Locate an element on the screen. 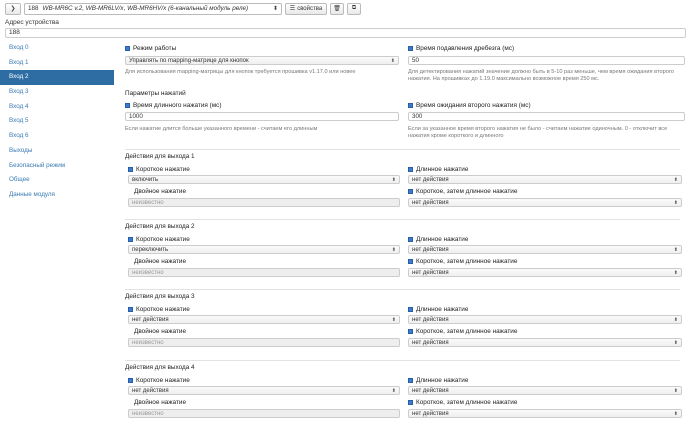 This screenshot has width=690, height=431. output-3-short-select: нет действия ⬍ is located at coordinates (264, 319).